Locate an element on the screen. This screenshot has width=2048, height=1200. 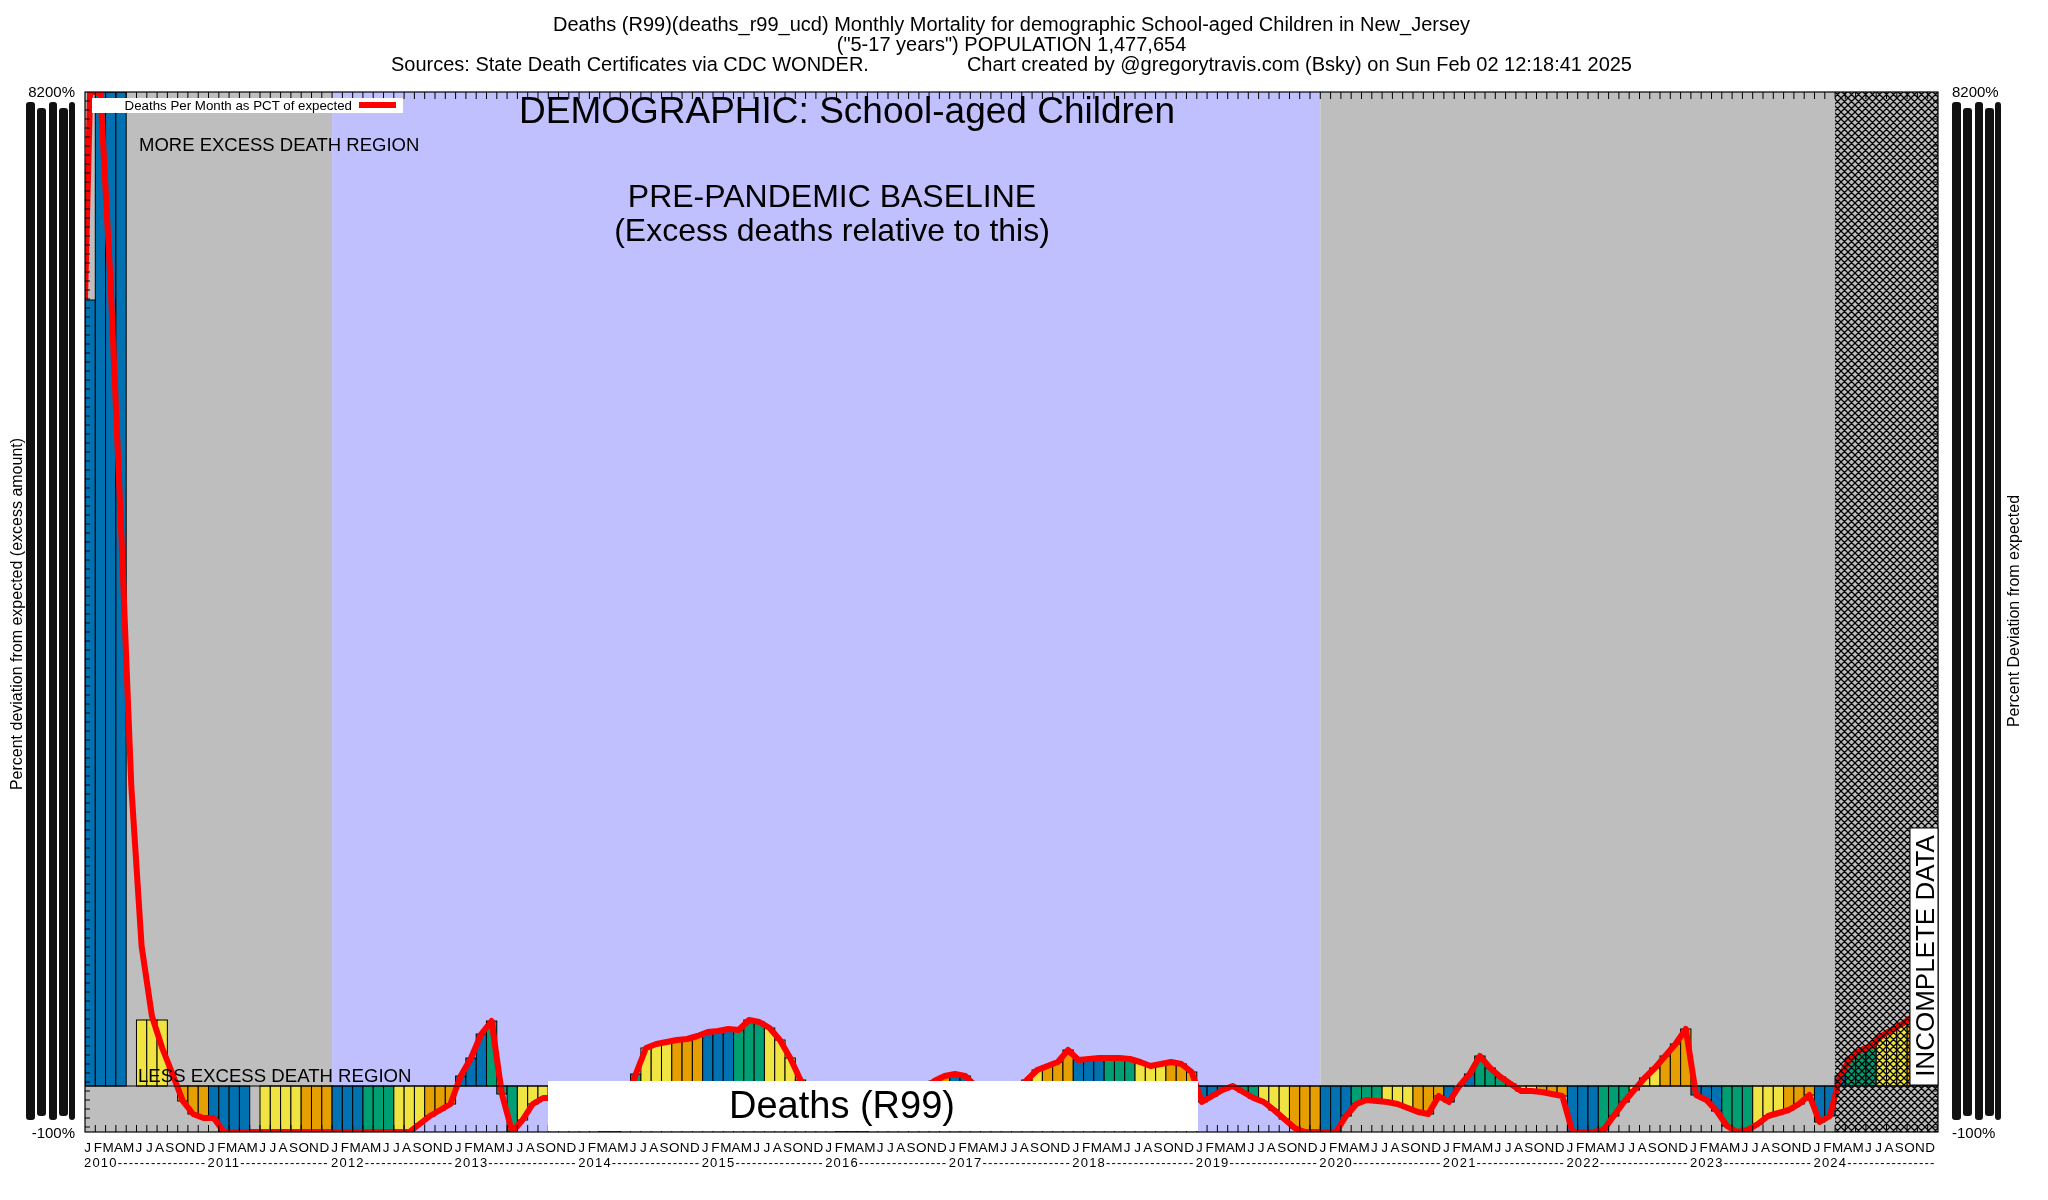
year-label: 2017---------------- is located at coordinates (1009, 1162).